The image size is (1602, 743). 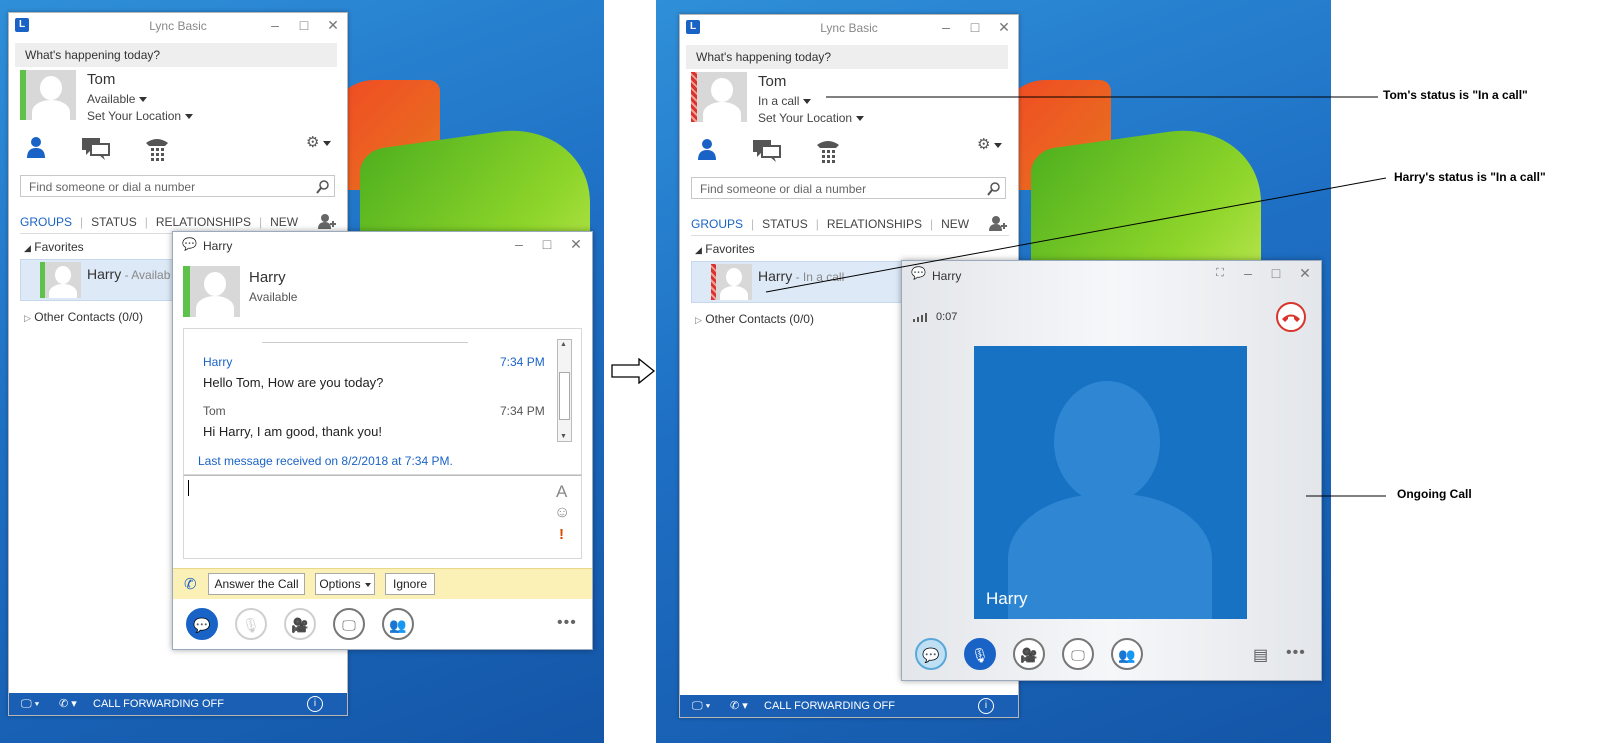 What do you see at coordinates (1434, 494) in the screenshot?
I see `annotation-ongoing-call: Ongoing Call` at bounding box center [1434, 494].